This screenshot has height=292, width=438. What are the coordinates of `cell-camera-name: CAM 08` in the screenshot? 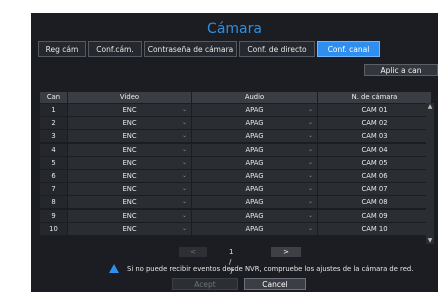 It's located at (374, 202).